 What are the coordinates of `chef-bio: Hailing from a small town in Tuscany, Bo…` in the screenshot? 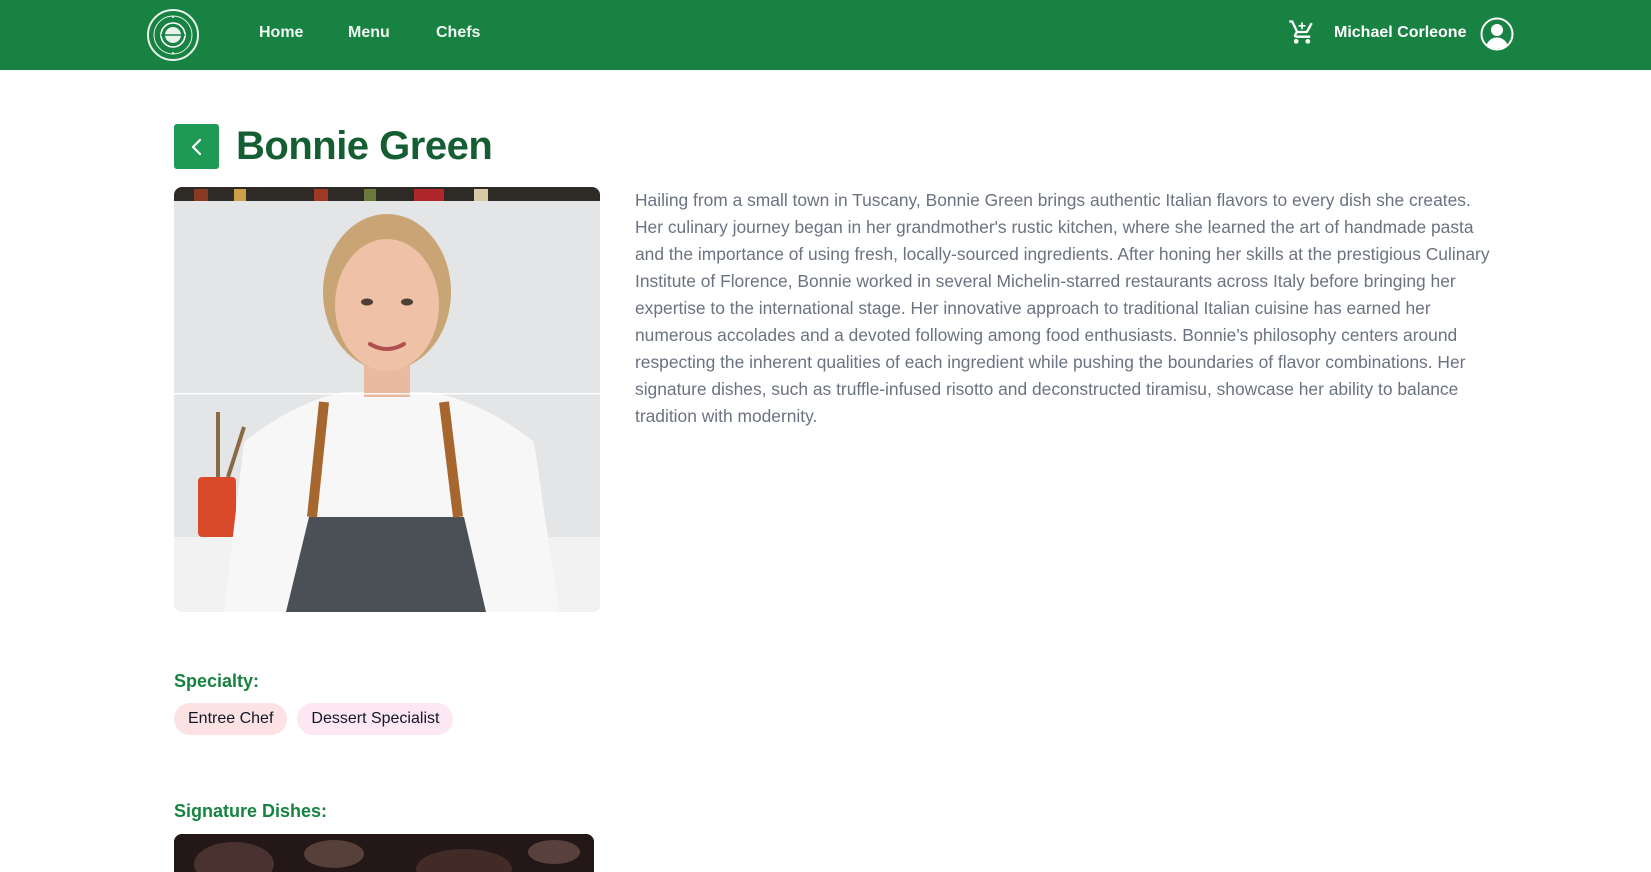 It's located at (1062, 308).